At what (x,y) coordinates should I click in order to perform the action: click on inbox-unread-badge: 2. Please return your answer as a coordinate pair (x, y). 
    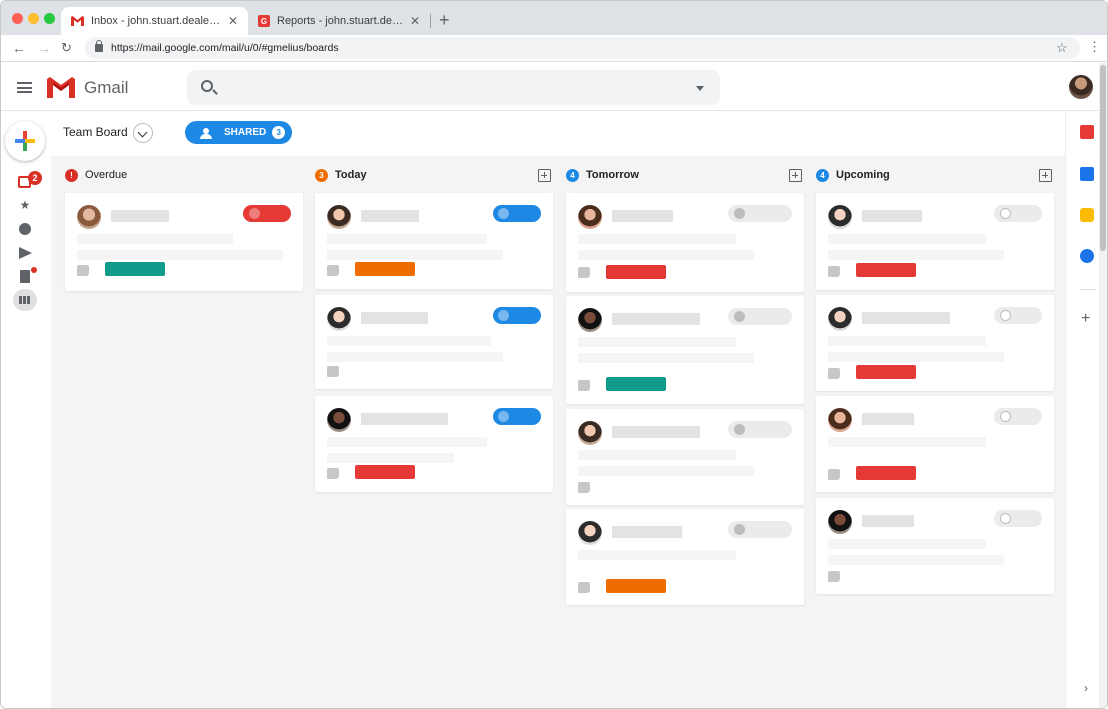
    Looking at the image, I should click on (35, 178).